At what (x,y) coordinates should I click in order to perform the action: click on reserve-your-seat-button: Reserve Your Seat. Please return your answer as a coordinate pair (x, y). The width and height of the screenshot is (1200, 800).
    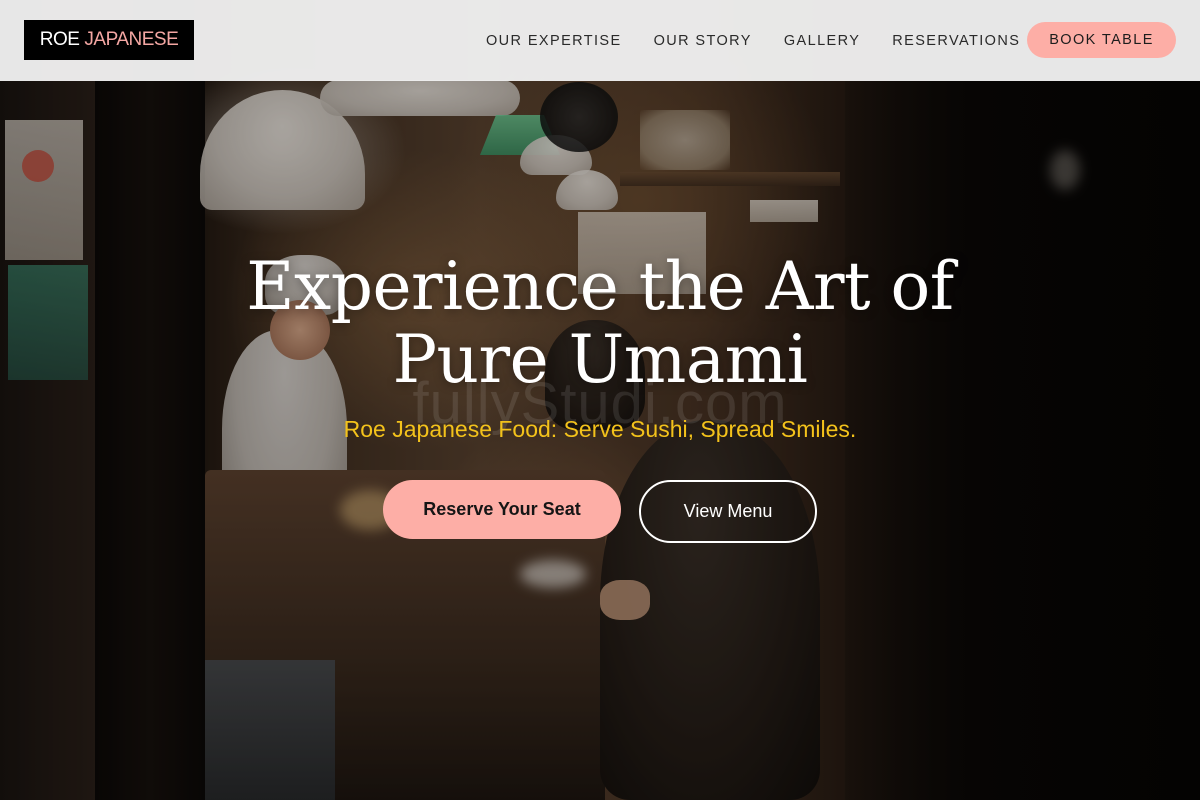
    Looking at the image, I should click on (502, 509).